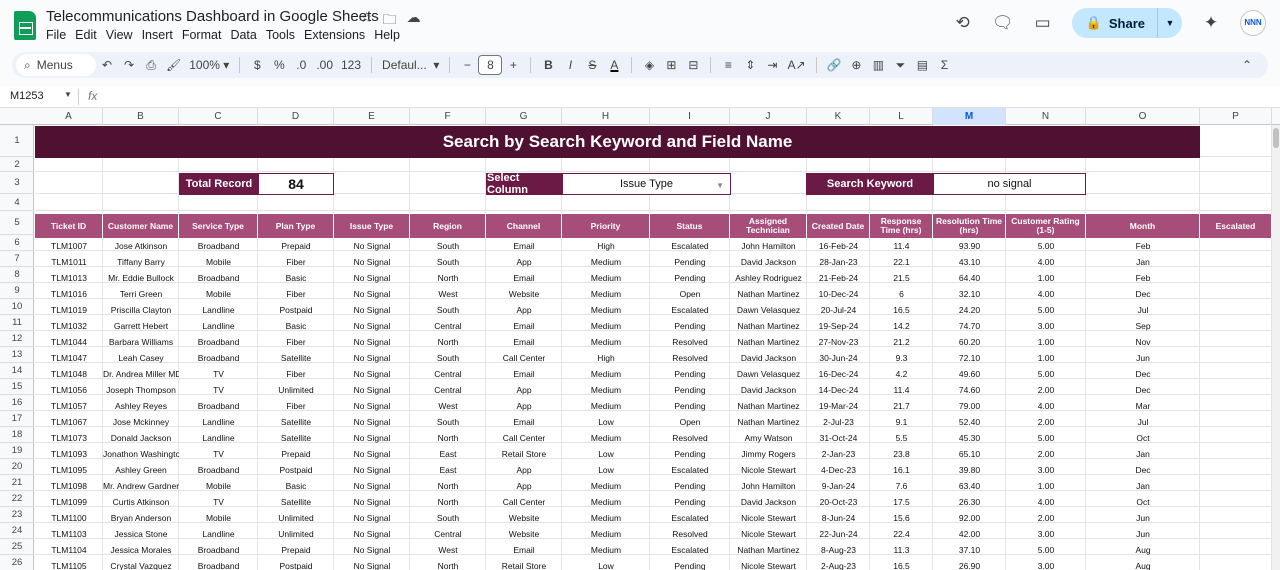 The image size is (1280, 570). I want to click on table-cell: 4.00, so click(1046, 406).